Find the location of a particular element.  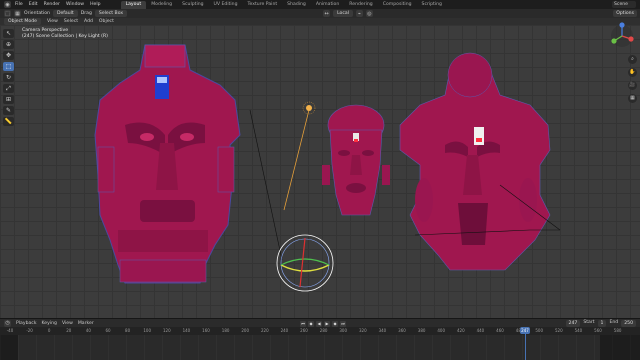

select-tool-icon: ⬚ is located at coordinates (7, 13).